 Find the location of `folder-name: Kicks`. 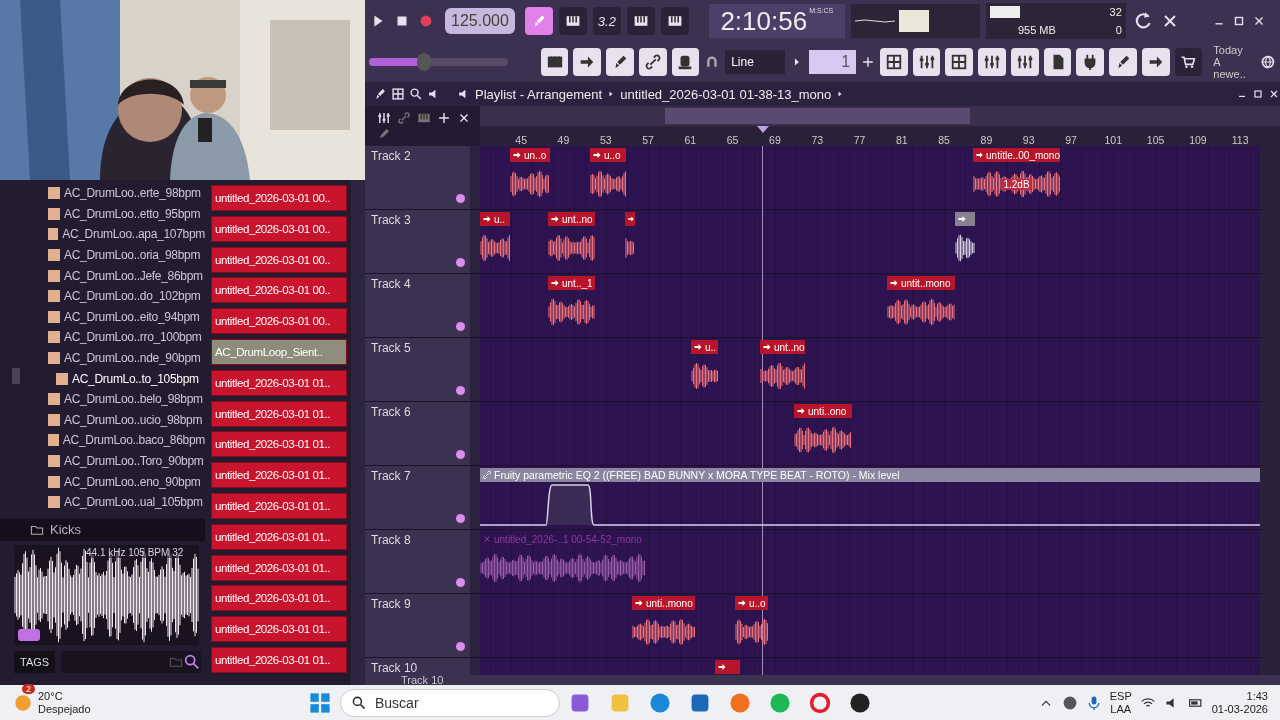

folder-name: Kicks is located at coordinates (66, 529).